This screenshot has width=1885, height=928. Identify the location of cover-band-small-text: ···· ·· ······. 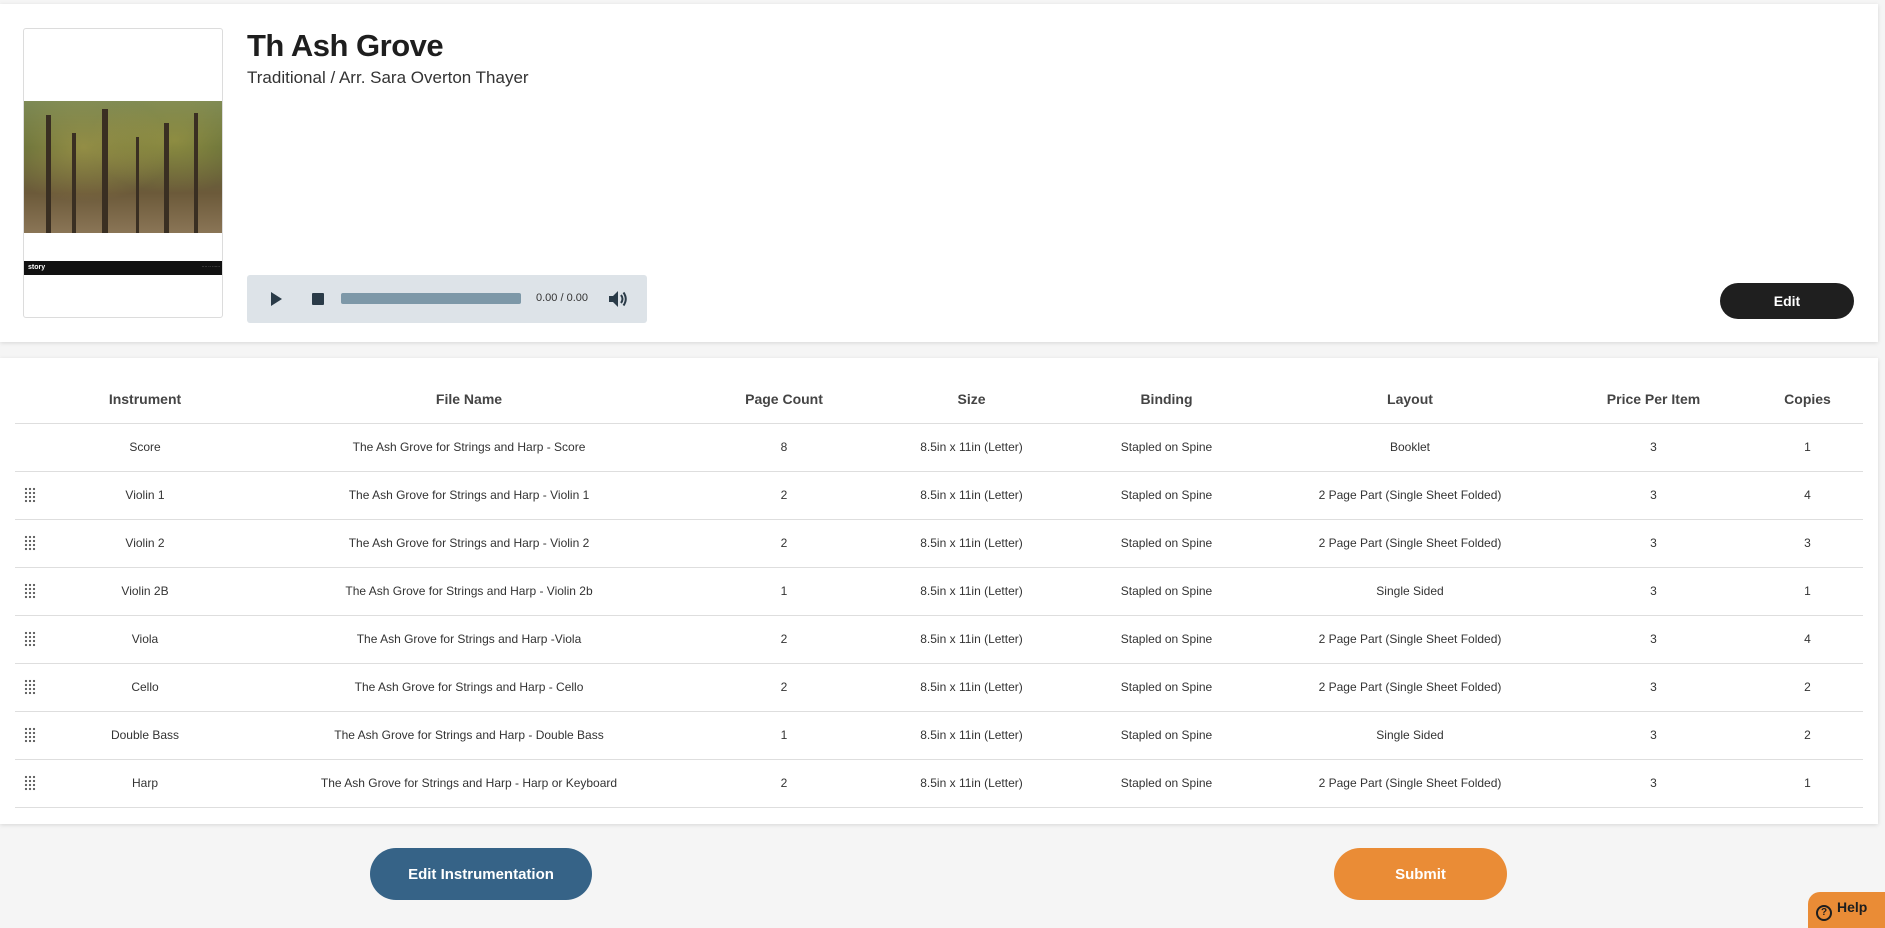
(210, 266).